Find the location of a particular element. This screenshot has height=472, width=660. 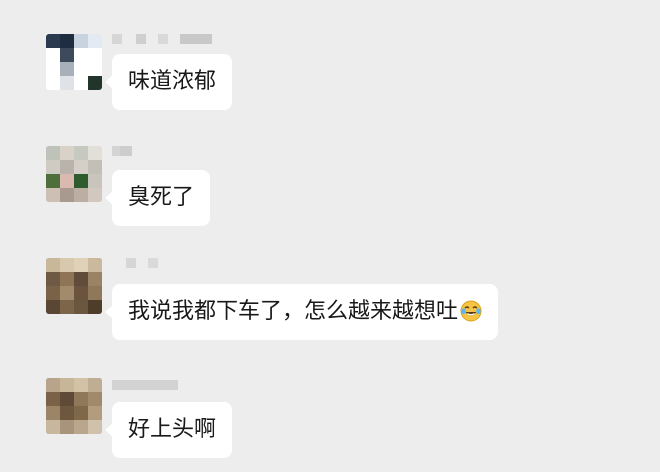

message-text: 味道浓郁 is located at coordinates (172, 81).